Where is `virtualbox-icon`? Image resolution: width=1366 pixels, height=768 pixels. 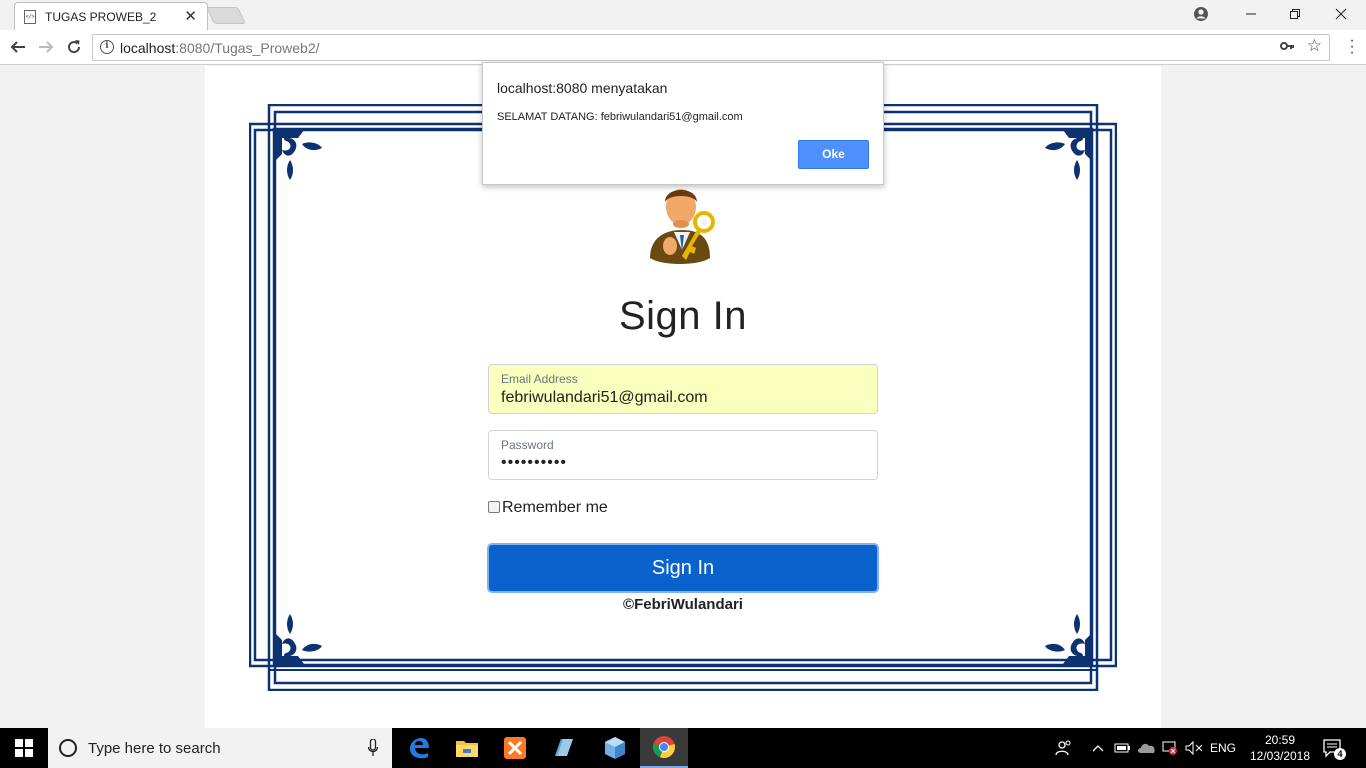
virtualbox-icon is located at coordinates (615, 748).